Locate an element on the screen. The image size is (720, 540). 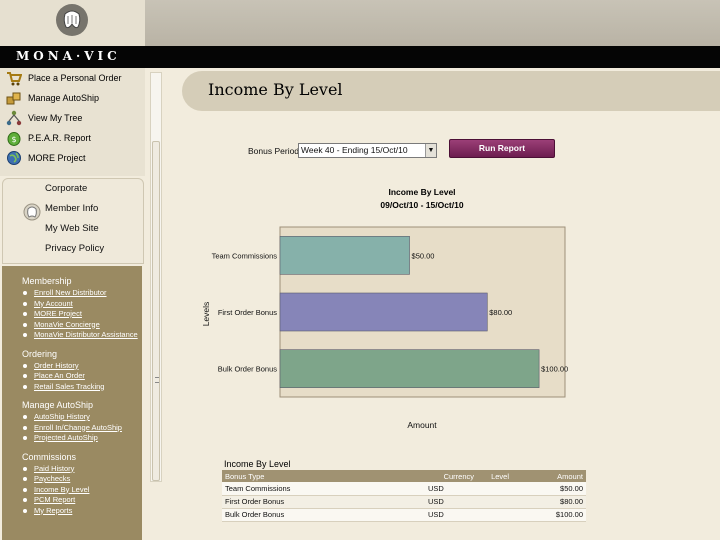
chevron-down-icon: ▼ is located at coordinates (430, 150).